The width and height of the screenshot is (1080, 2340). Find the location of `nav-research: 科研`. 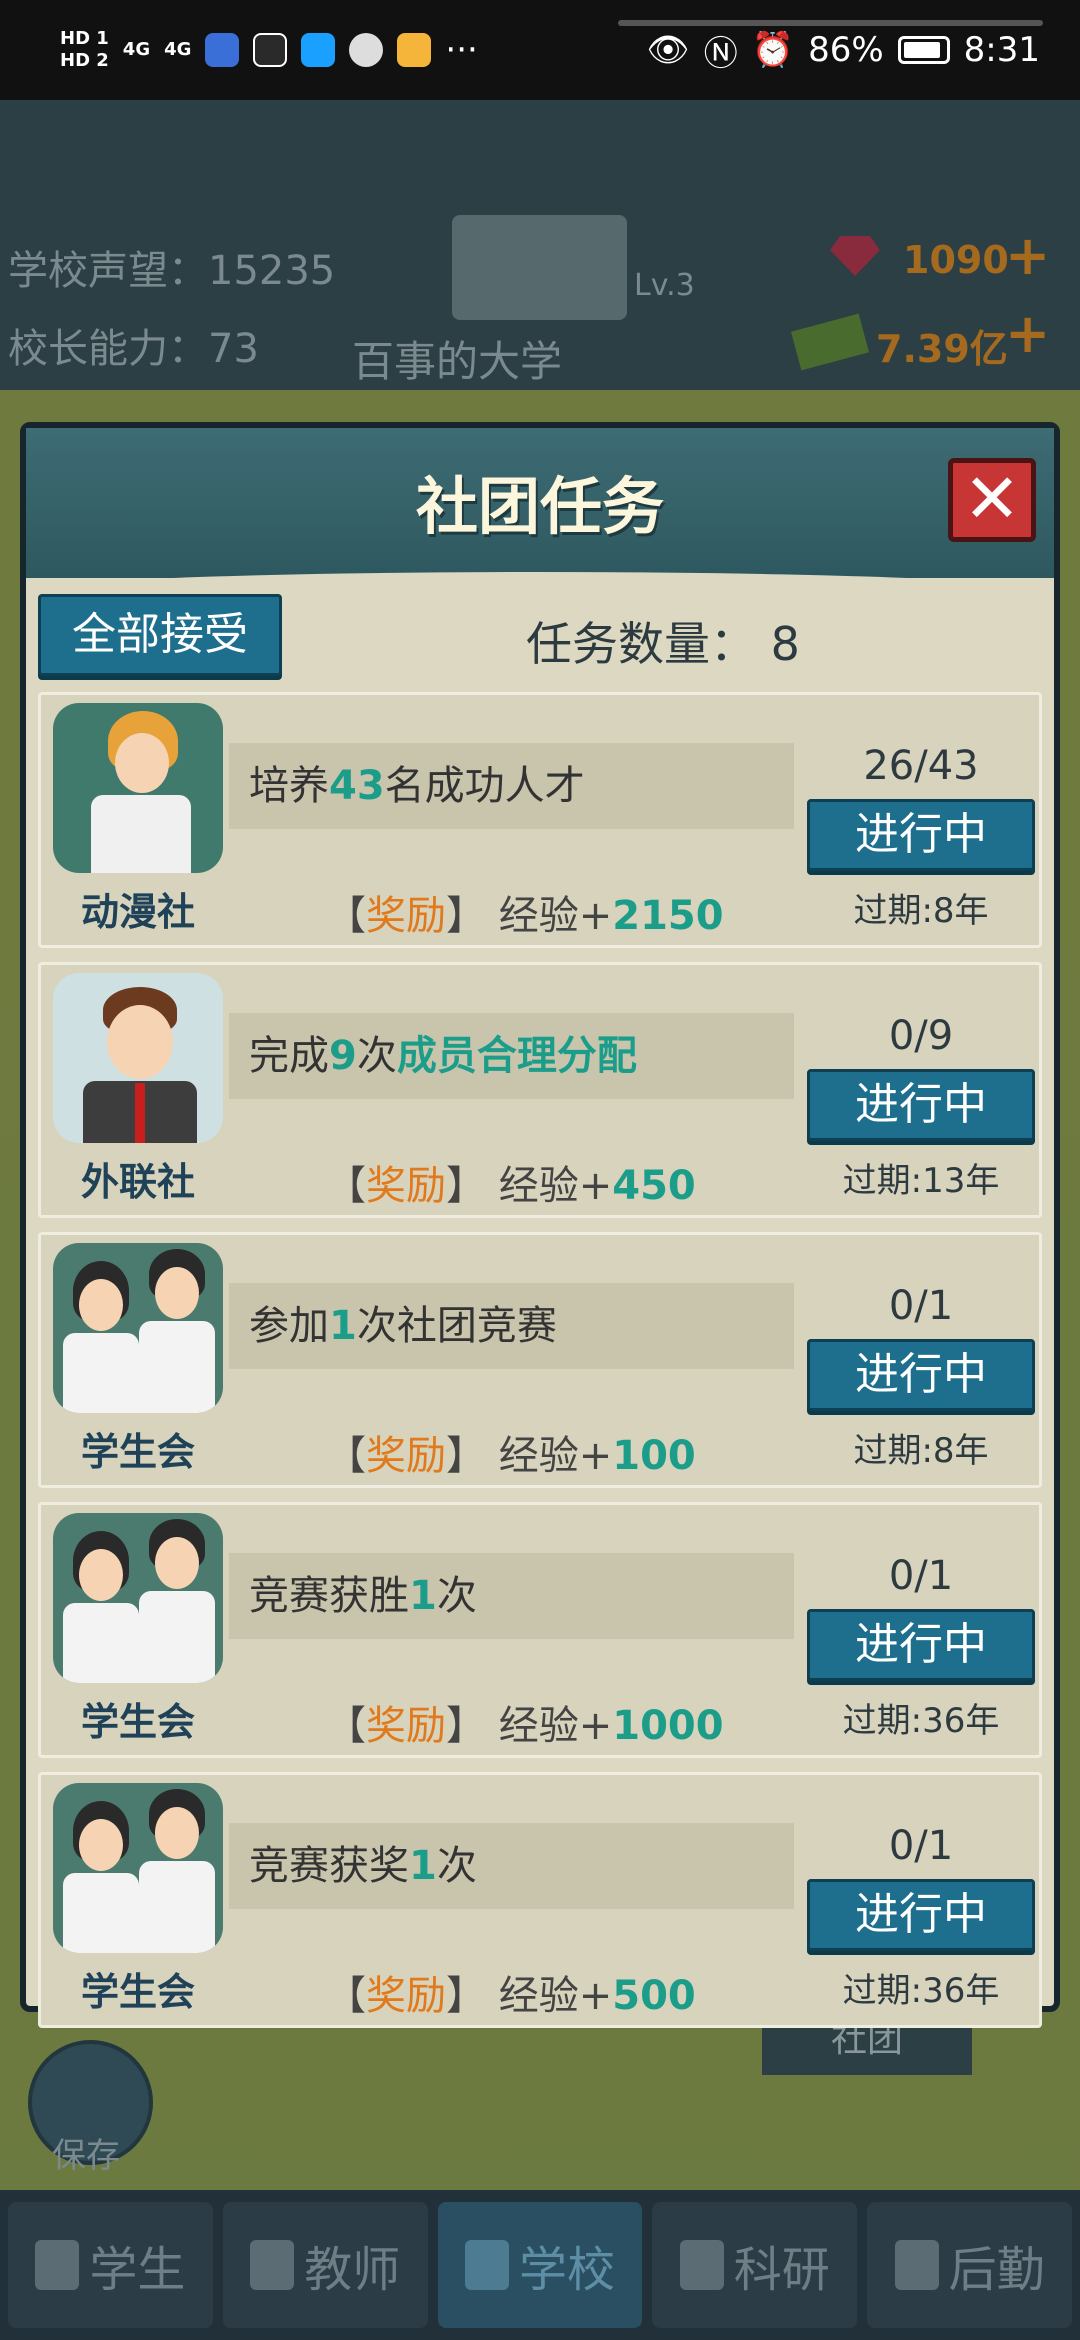

nav-research: 科研 is located at coordinates (755, 2265).